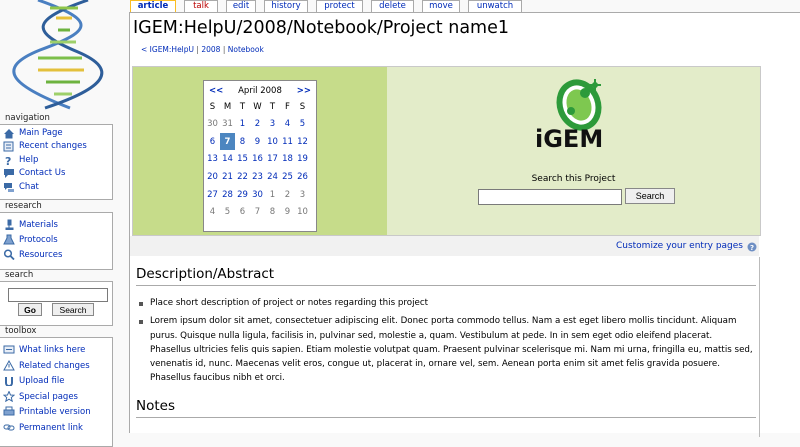 The width and height of the screenshot is (800, 447). I want to click on site-logo-dna-helix, so click(65, 55).